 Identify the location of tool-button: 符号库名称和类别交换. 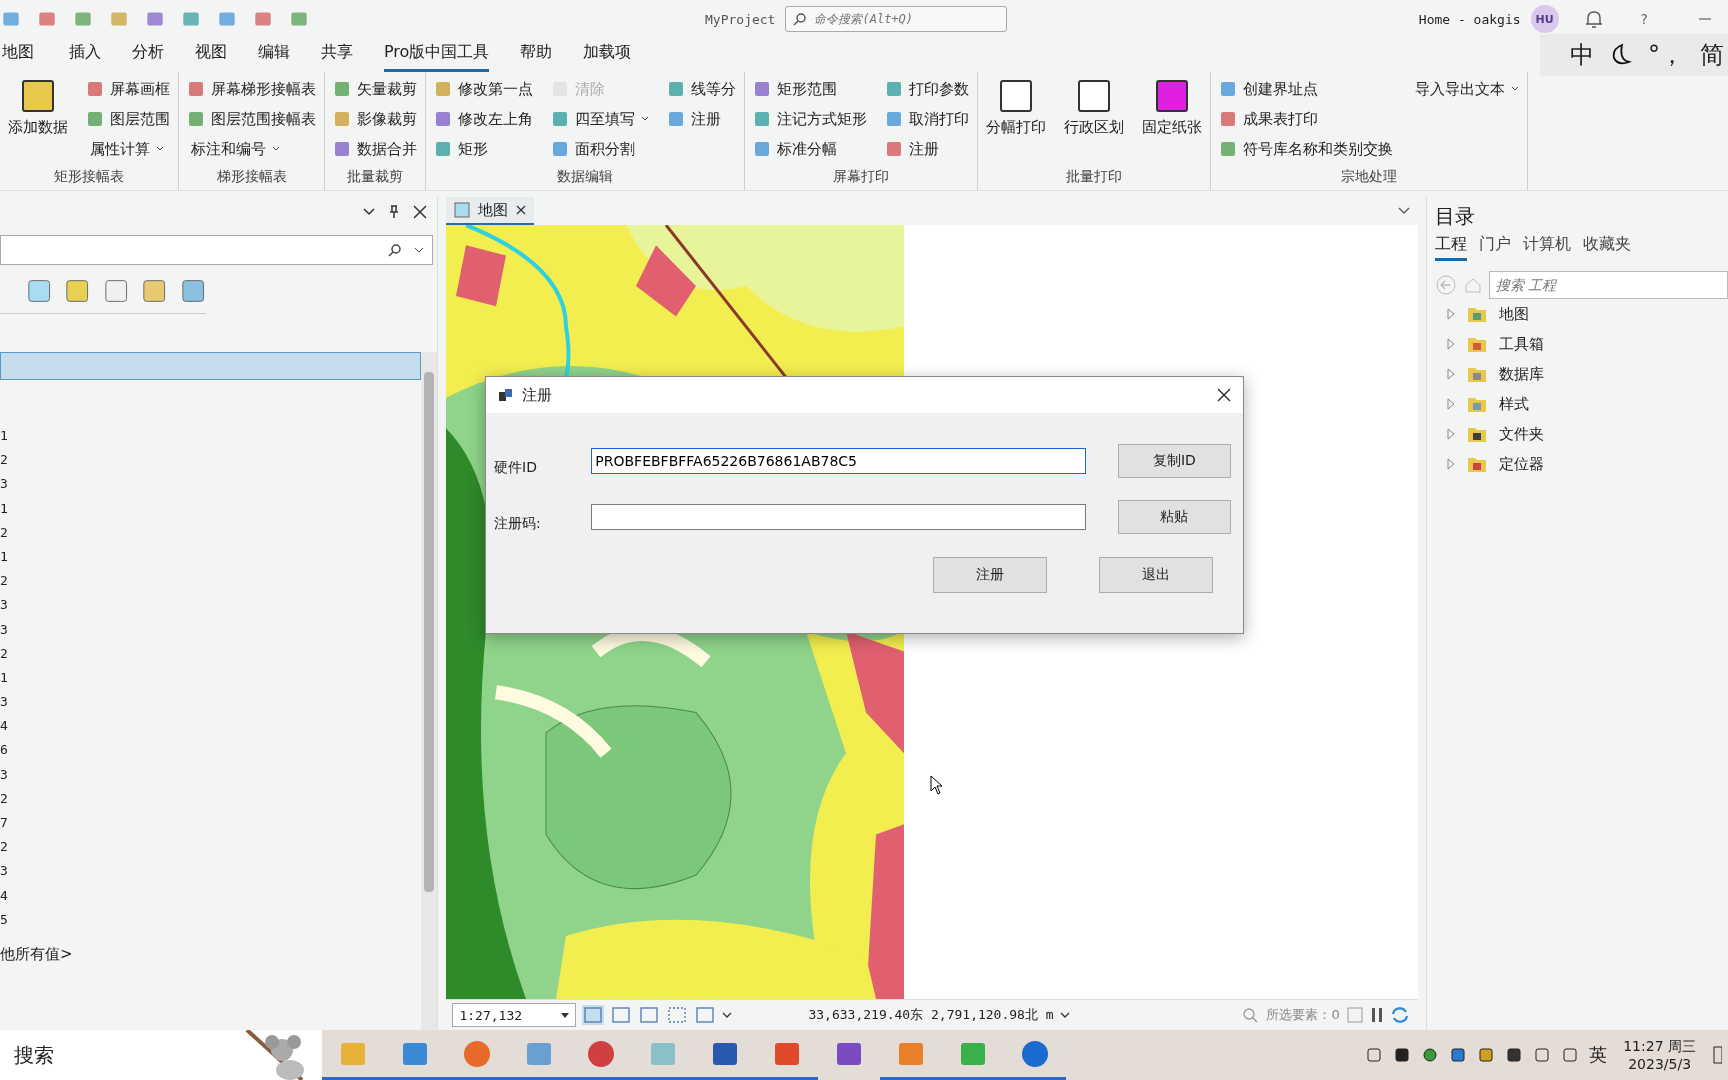
(1306, 149).